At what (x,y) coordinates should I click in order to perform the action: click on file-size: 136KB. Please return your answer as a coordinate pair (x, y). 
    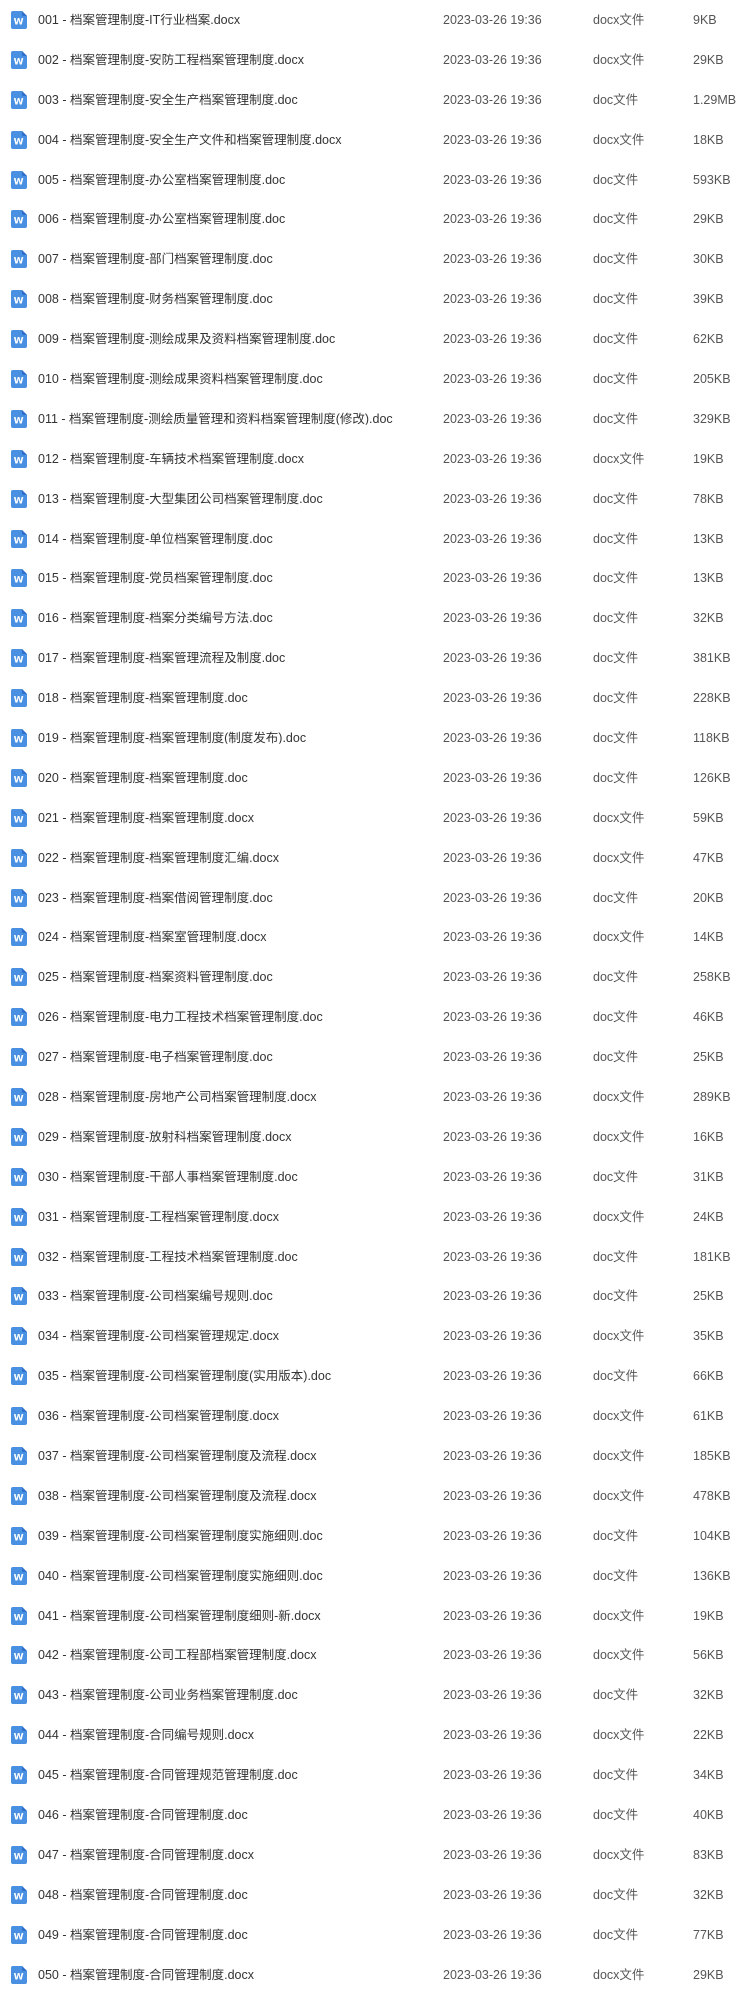
    Looking at the image, I should click on (712, 1575).